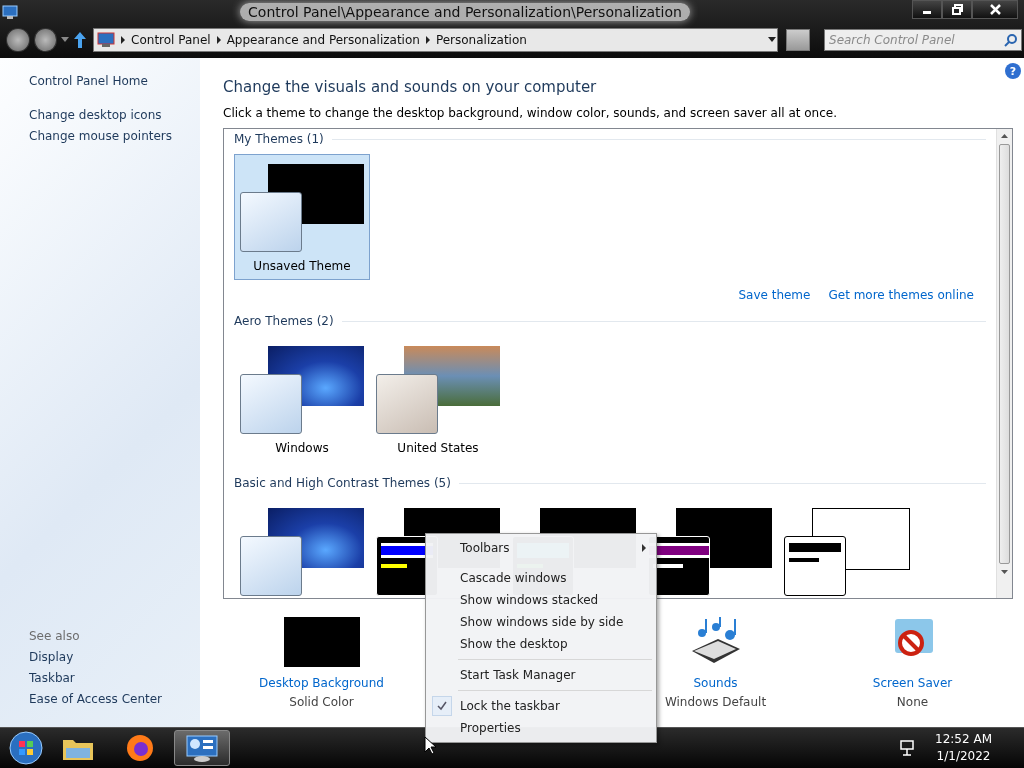 This screenshot has width=1024, height=768. Describe the element at coordinates (284, 321) in the screenshot. I see `group-heading: Aero Themes (2)` at that location.